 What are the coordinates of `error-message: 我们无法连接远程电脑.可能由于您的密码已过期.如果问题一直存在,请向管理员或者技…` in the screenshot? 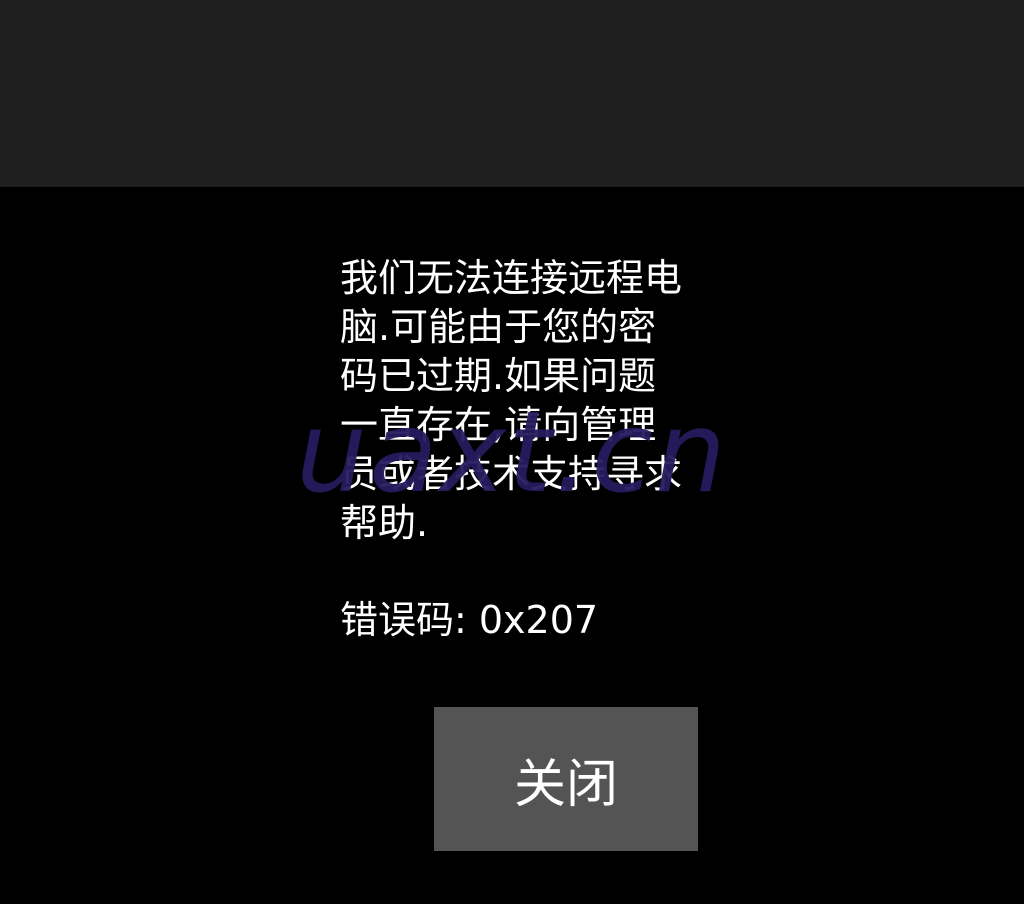 It's located at (511, 400).